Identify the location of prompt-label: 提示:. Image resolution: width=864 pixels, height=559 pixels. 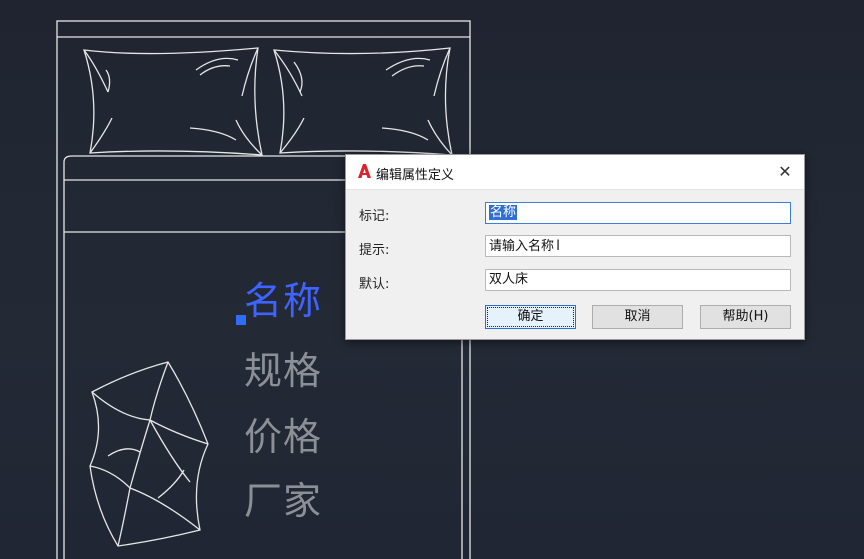
(374, 250).